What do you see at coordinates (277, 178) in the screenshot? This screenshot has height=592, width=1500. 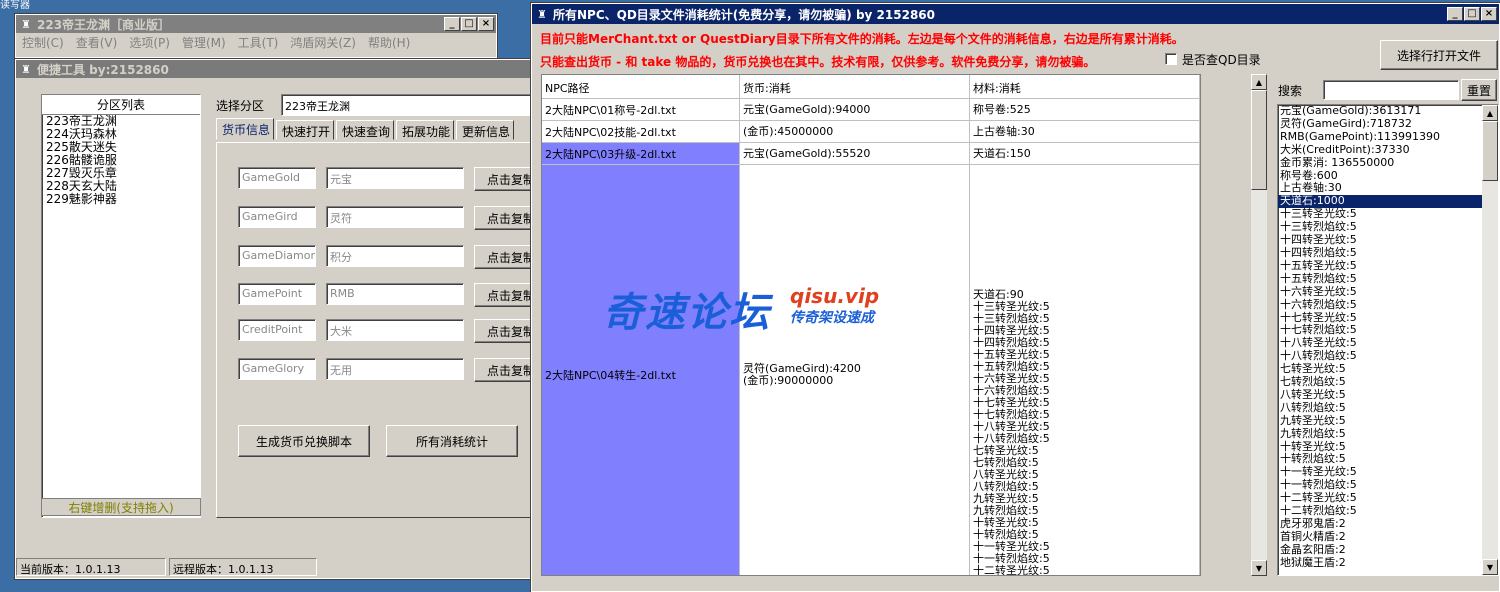 I see `currency-code-field: GameGold` at bounding box center [277, 178].